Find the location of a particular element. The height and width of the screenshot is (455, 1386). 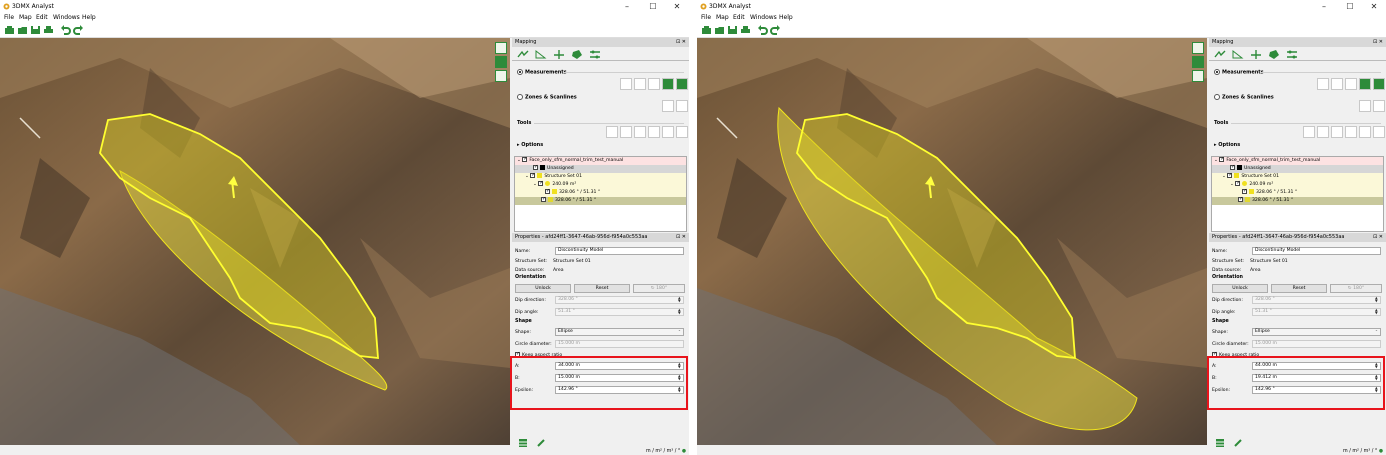

undo-icon is located at coordinates (762, 30).